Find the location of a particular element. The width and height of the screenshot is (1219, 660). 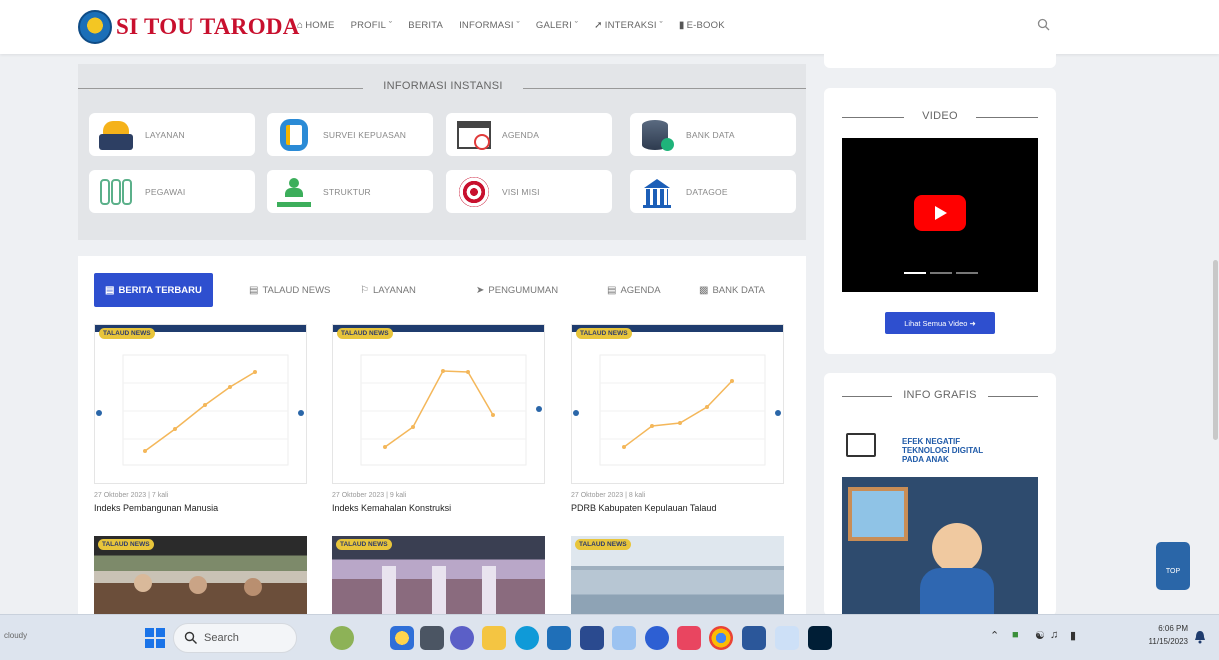

menu-label: BERITA is located at coordinates (426, 25).